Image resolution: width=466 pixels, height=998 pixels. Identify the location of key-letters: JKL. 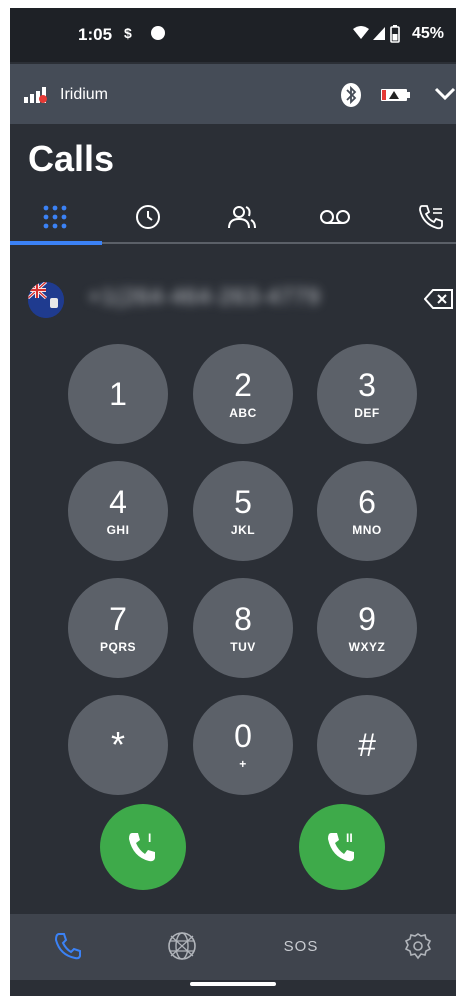
(243, 530).